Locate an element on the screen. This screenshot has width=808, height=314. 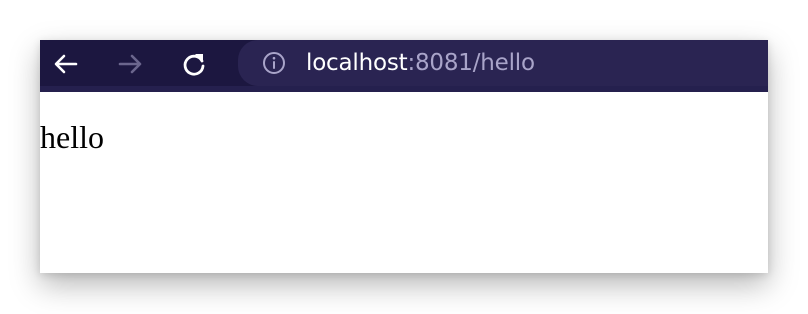
info-icon is located at coordinates (274, 63).